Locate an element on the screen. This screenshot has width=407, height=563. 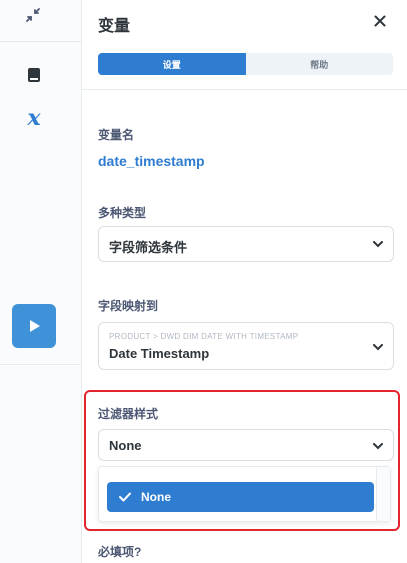
filter-widget-dropdown: None is located at coordinates (244, 494).